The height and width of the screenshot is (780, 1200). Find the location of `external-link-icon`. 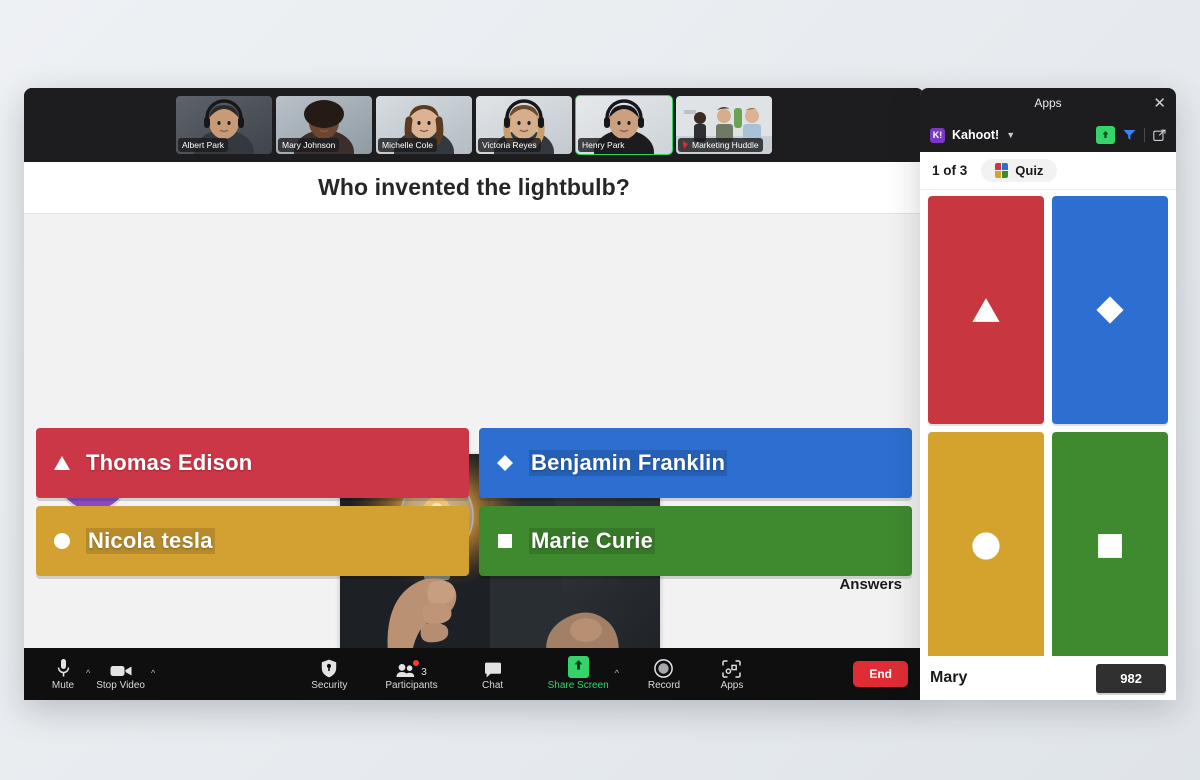

external-link-icon is located at coordinates (1159, 135).